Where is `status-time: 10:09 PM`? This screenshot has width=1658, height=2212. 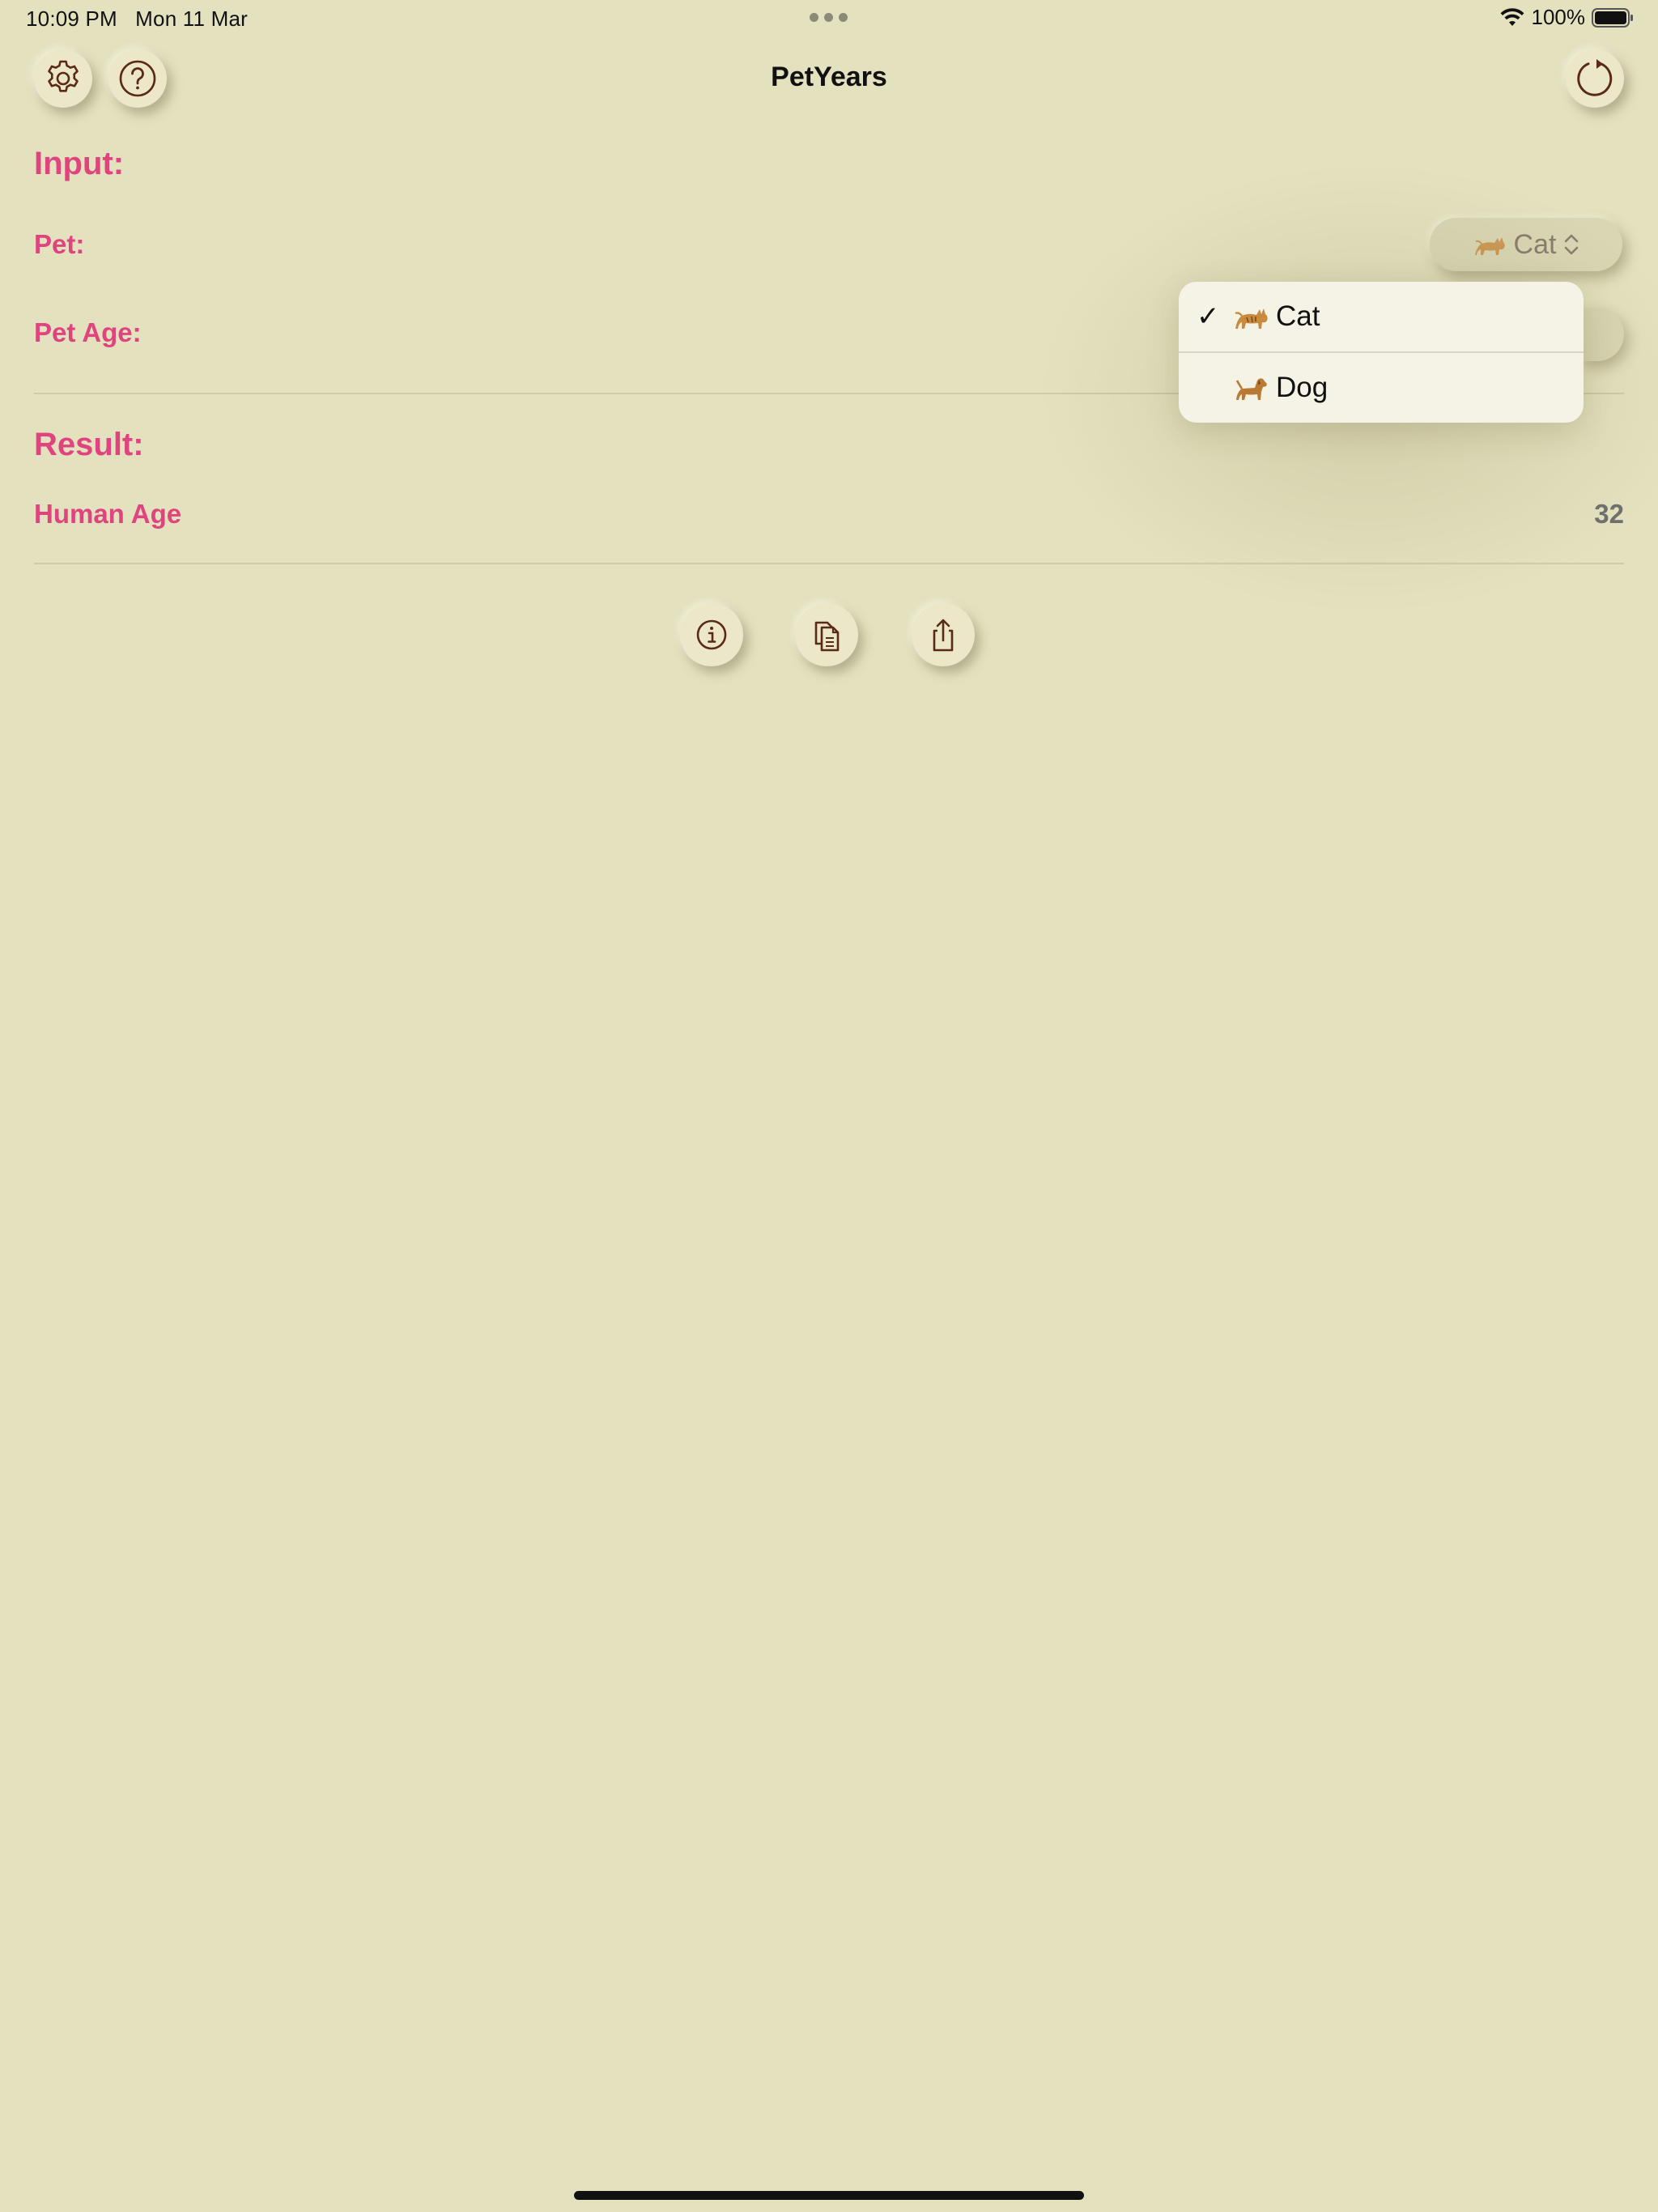
status-time: 10:09 PM is located at coordinates (71, 19).